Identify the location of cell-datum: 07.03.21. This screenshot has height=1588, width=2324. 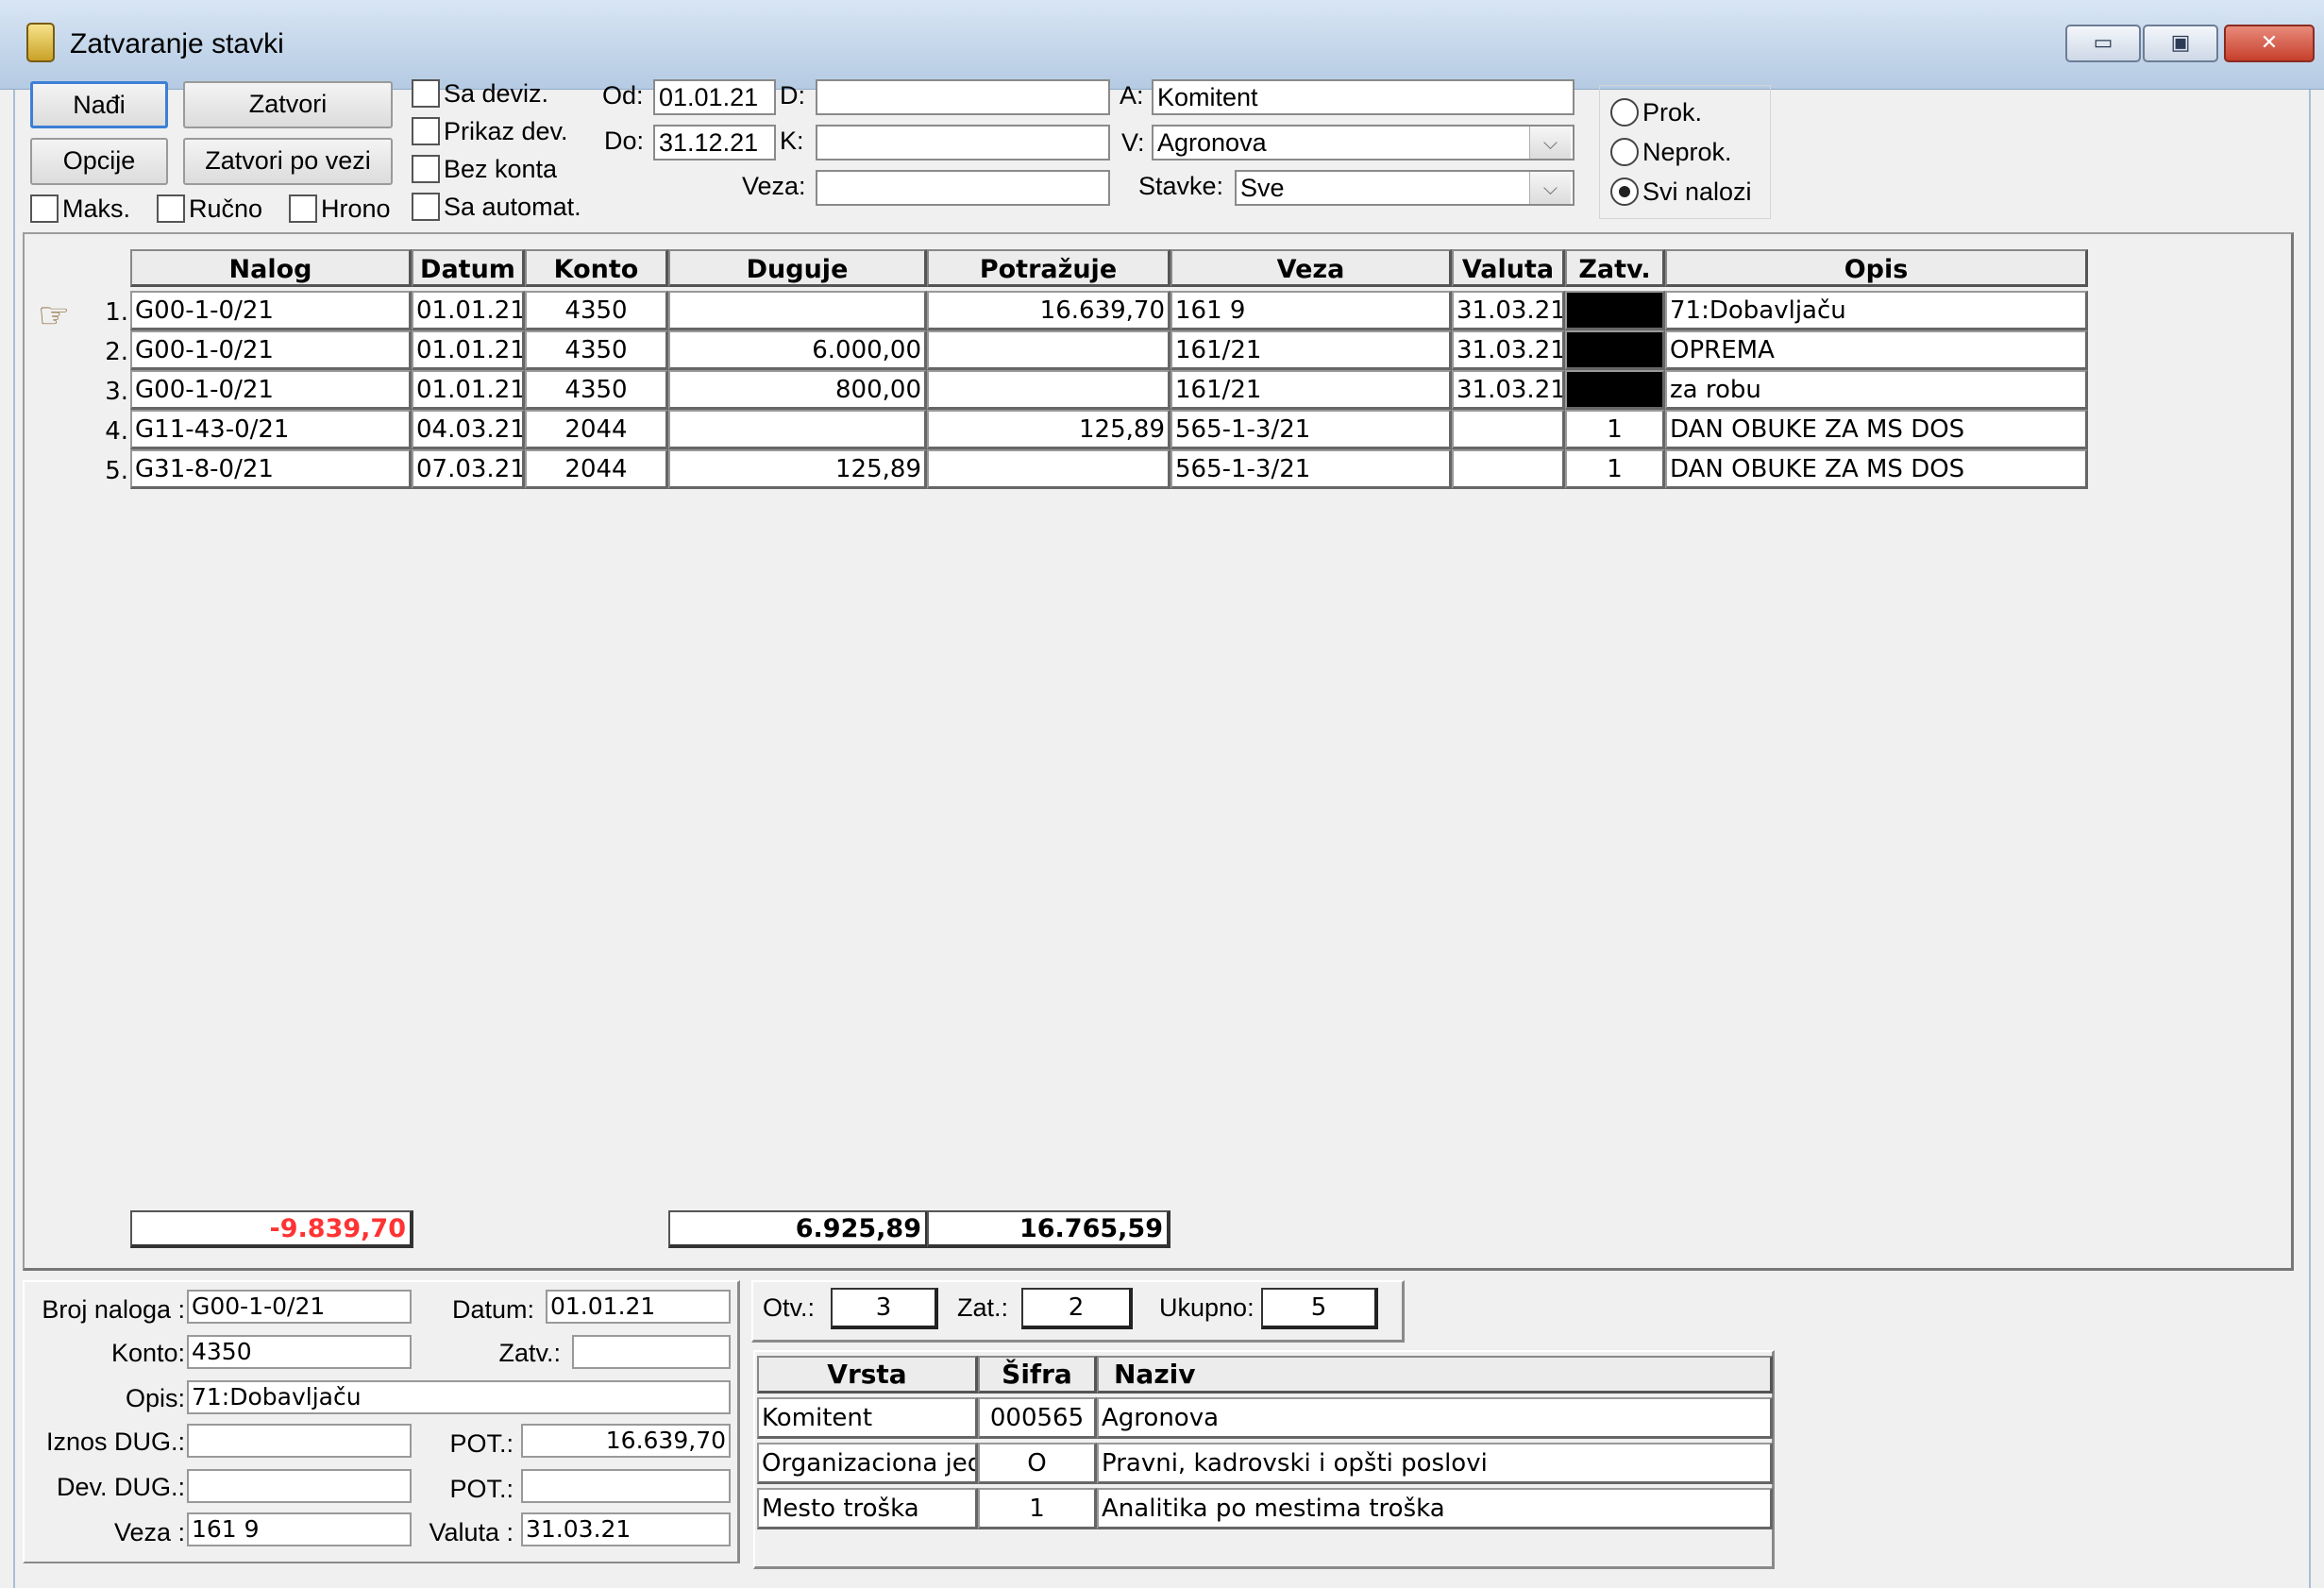
(468, 469).